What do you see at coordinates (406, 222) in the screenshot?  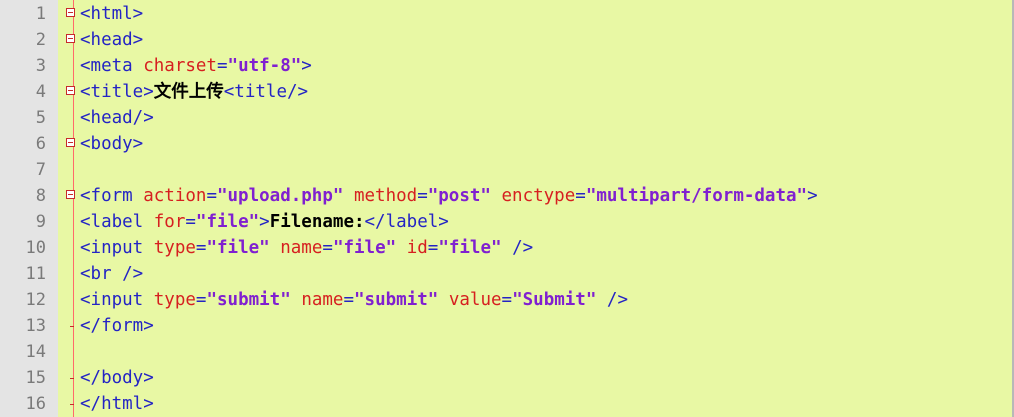 I see `token-tag: </label>` at bounding box center [406, 222].